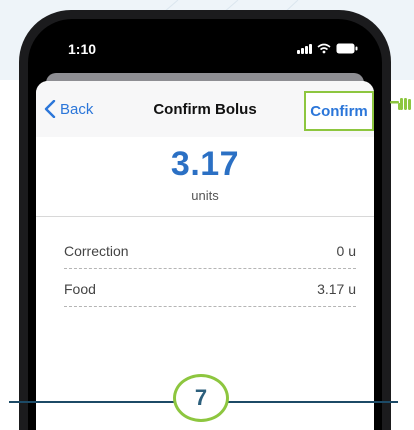 This screenshot has height=430, width=414. Describe the element at coordinates (205, 216) in the screenshot. I see `divider` at that location.